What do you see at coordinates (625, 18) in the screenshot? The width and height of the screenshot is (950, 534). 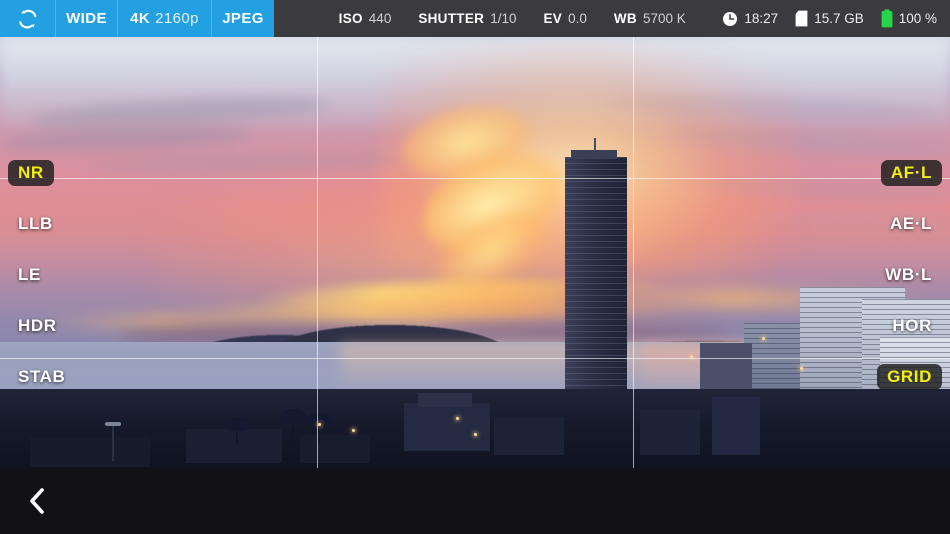 I see `wb-label: WB` at bounding box center [625, 18].